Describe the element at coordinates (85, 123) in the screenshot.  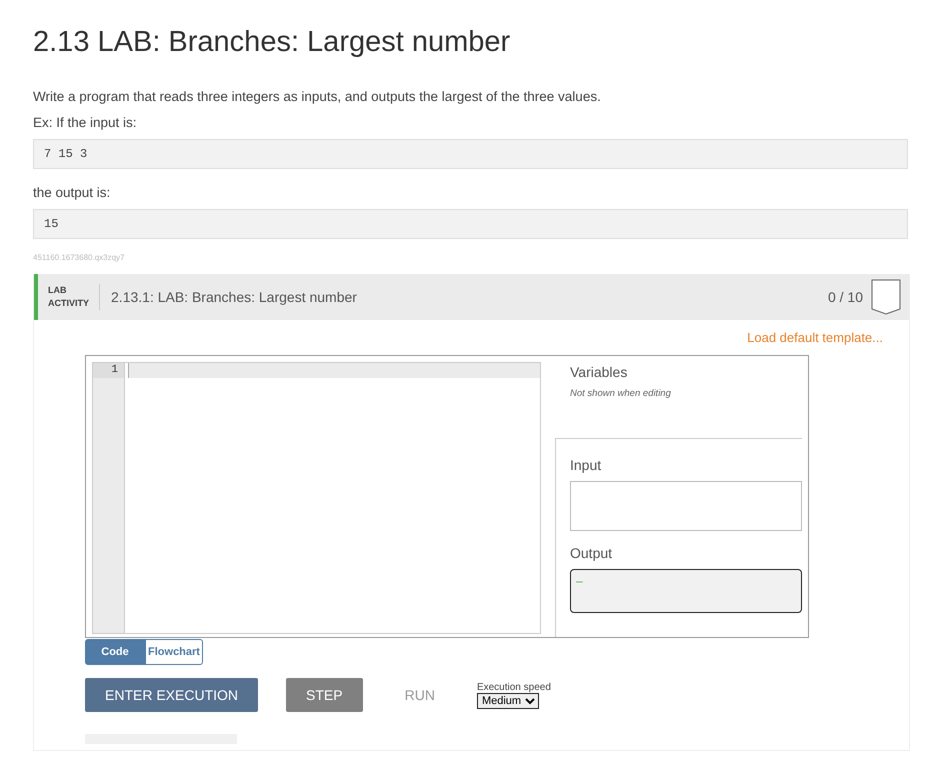
I see `example-intro-text: Ex: If the input is:` at that location.